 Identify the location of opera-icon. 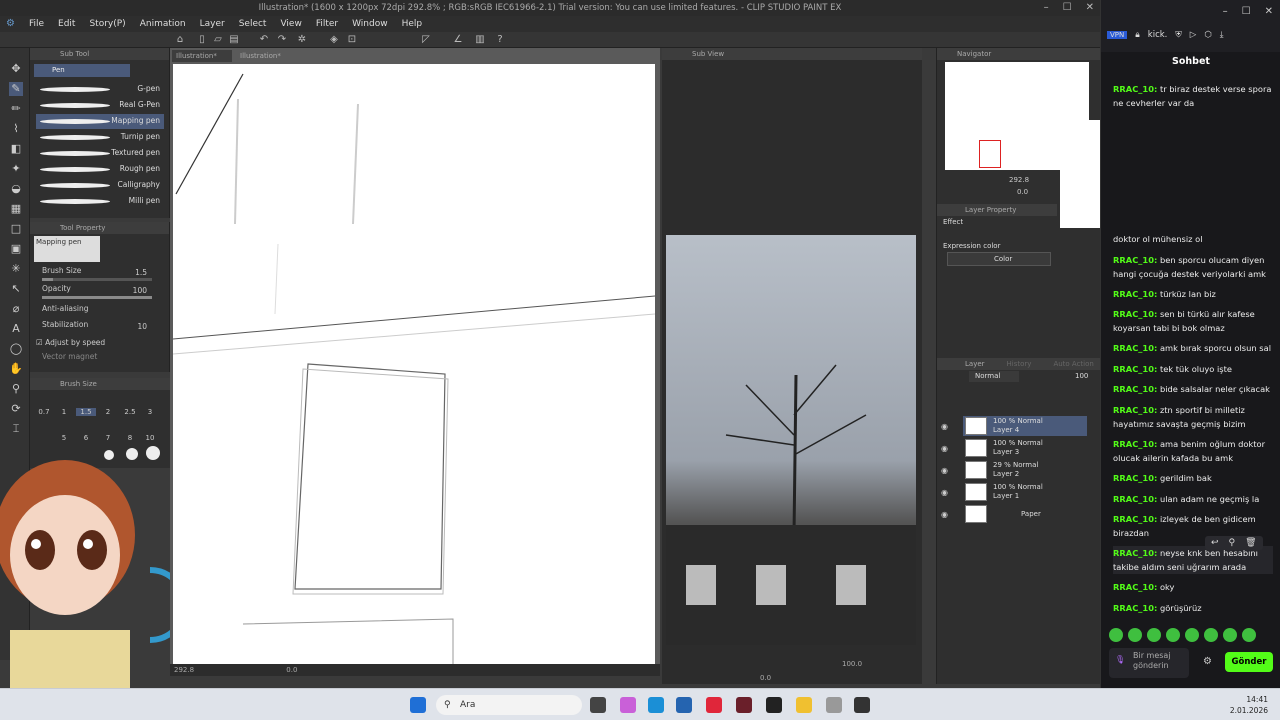
(714, 705).